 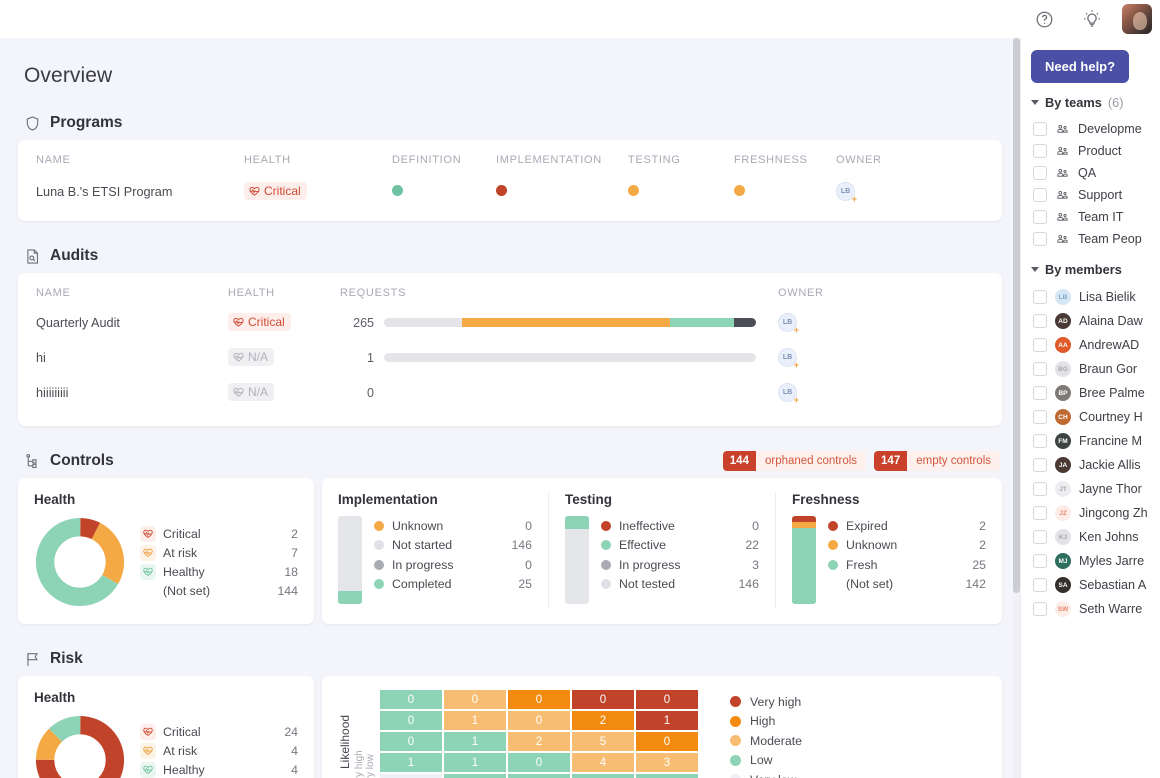 What do you see at coordinates (1016, 315) in the screenshot?
I see `scrollbar-thumb` at bounding box center [1016, 315].